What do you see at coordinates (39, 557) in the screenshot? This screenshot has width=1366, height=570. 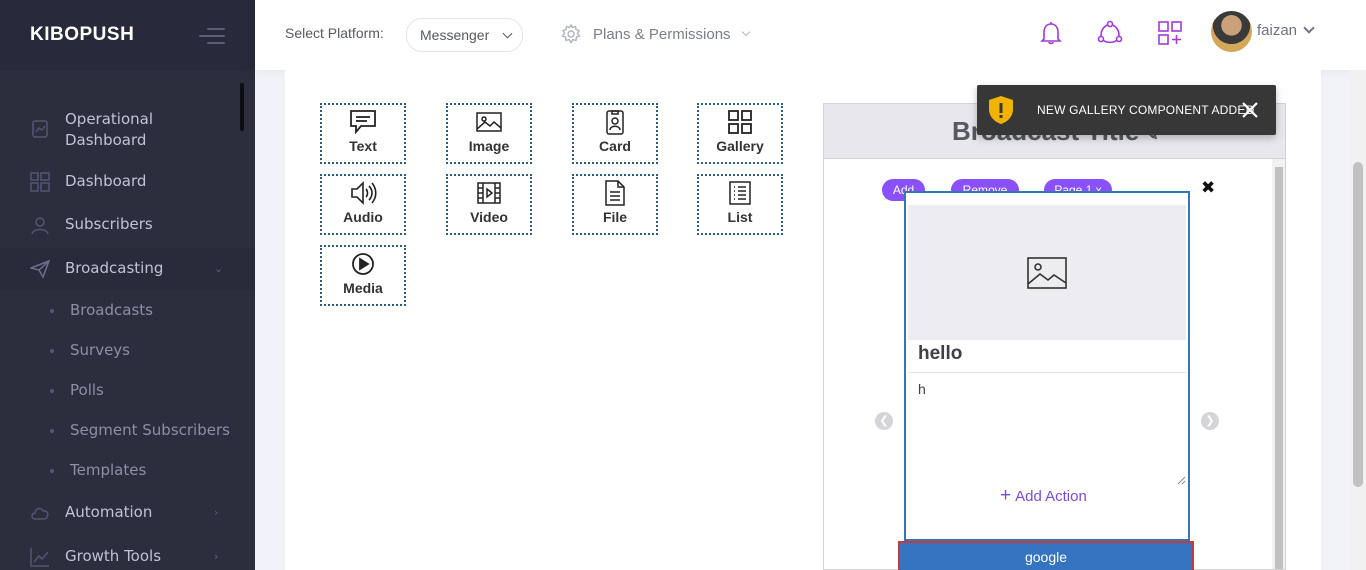 I see `growth-chart-icon` at bounding box center [39, 557].